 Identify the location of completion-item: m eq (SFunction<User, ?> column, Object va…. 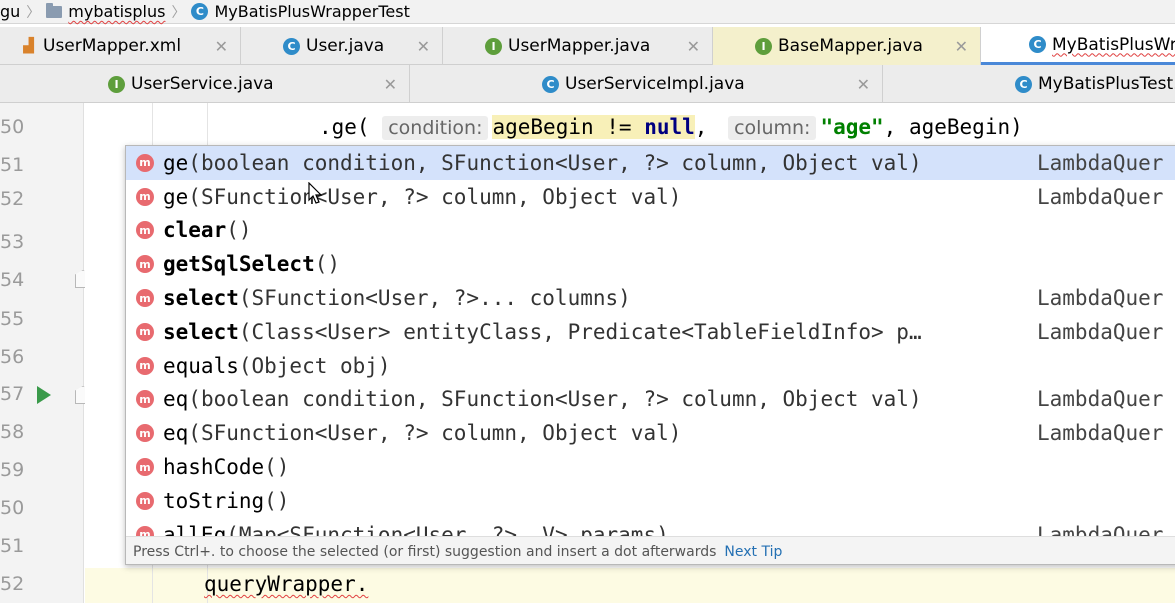
(650, 433).